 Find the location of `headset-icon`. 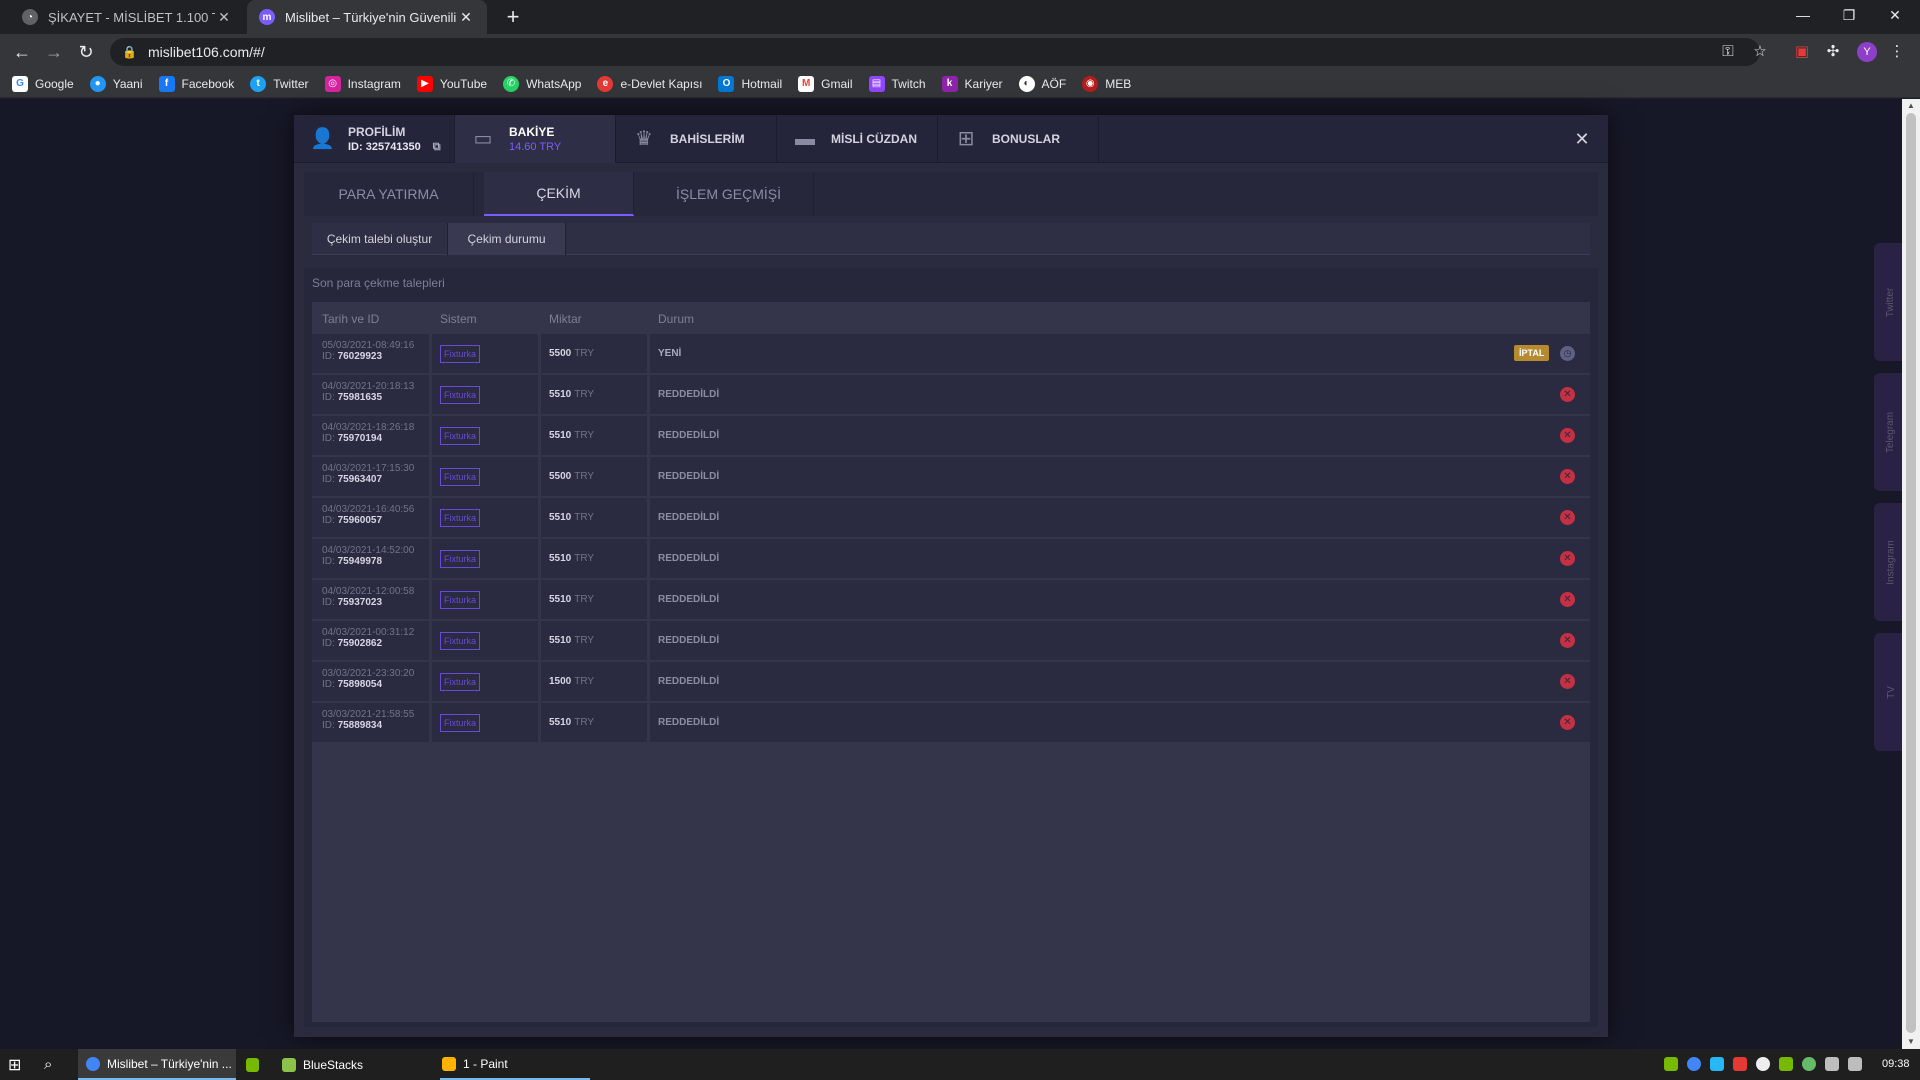

headset-icon is located at coordinates (1717, 1064).